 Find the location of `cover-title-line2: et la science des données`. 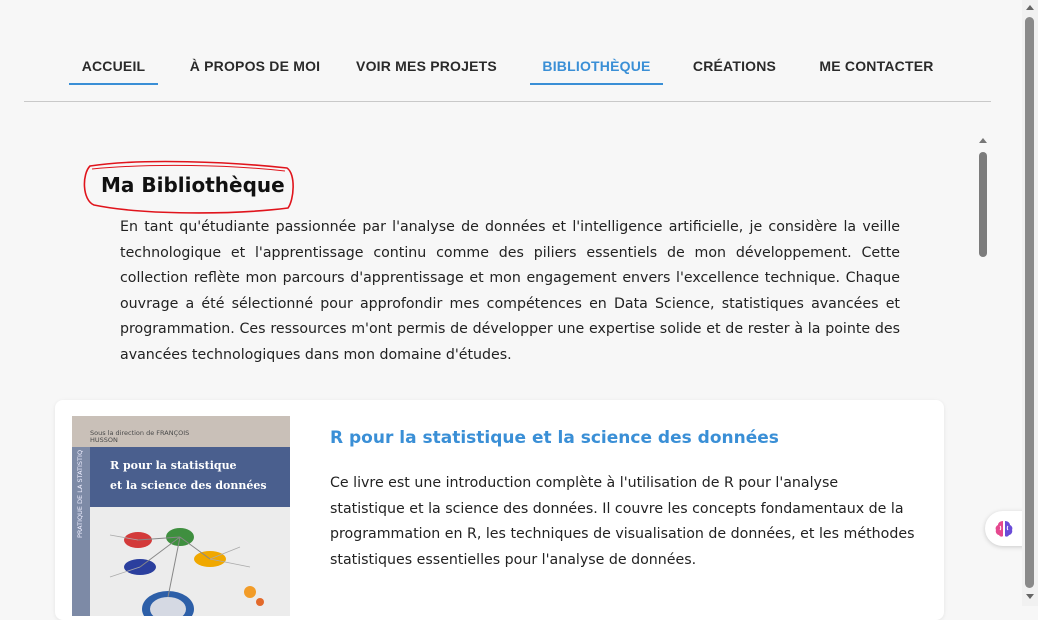

cover-title-line2: et la science des données is located at coordinates (188, 485).